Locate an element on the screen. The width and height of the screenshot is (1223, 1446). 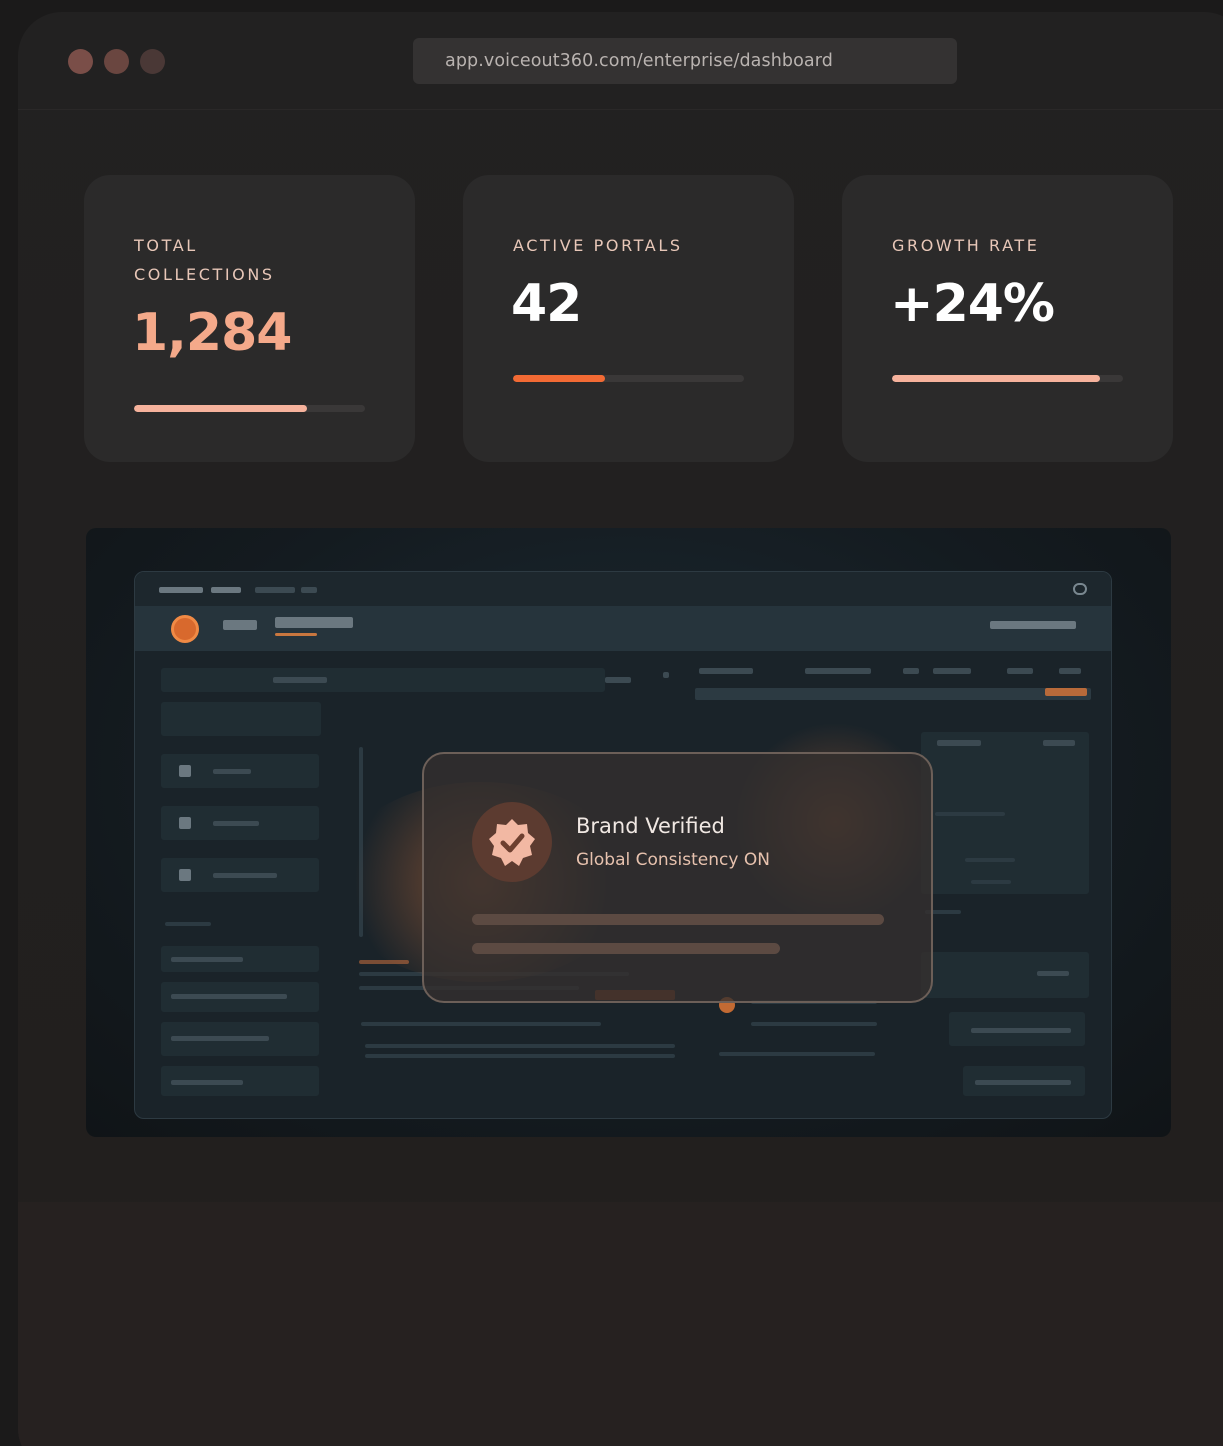
browser-titlebar: app.voiceout360.com/enterprise/dashboard is located at coordinates (620, 61).